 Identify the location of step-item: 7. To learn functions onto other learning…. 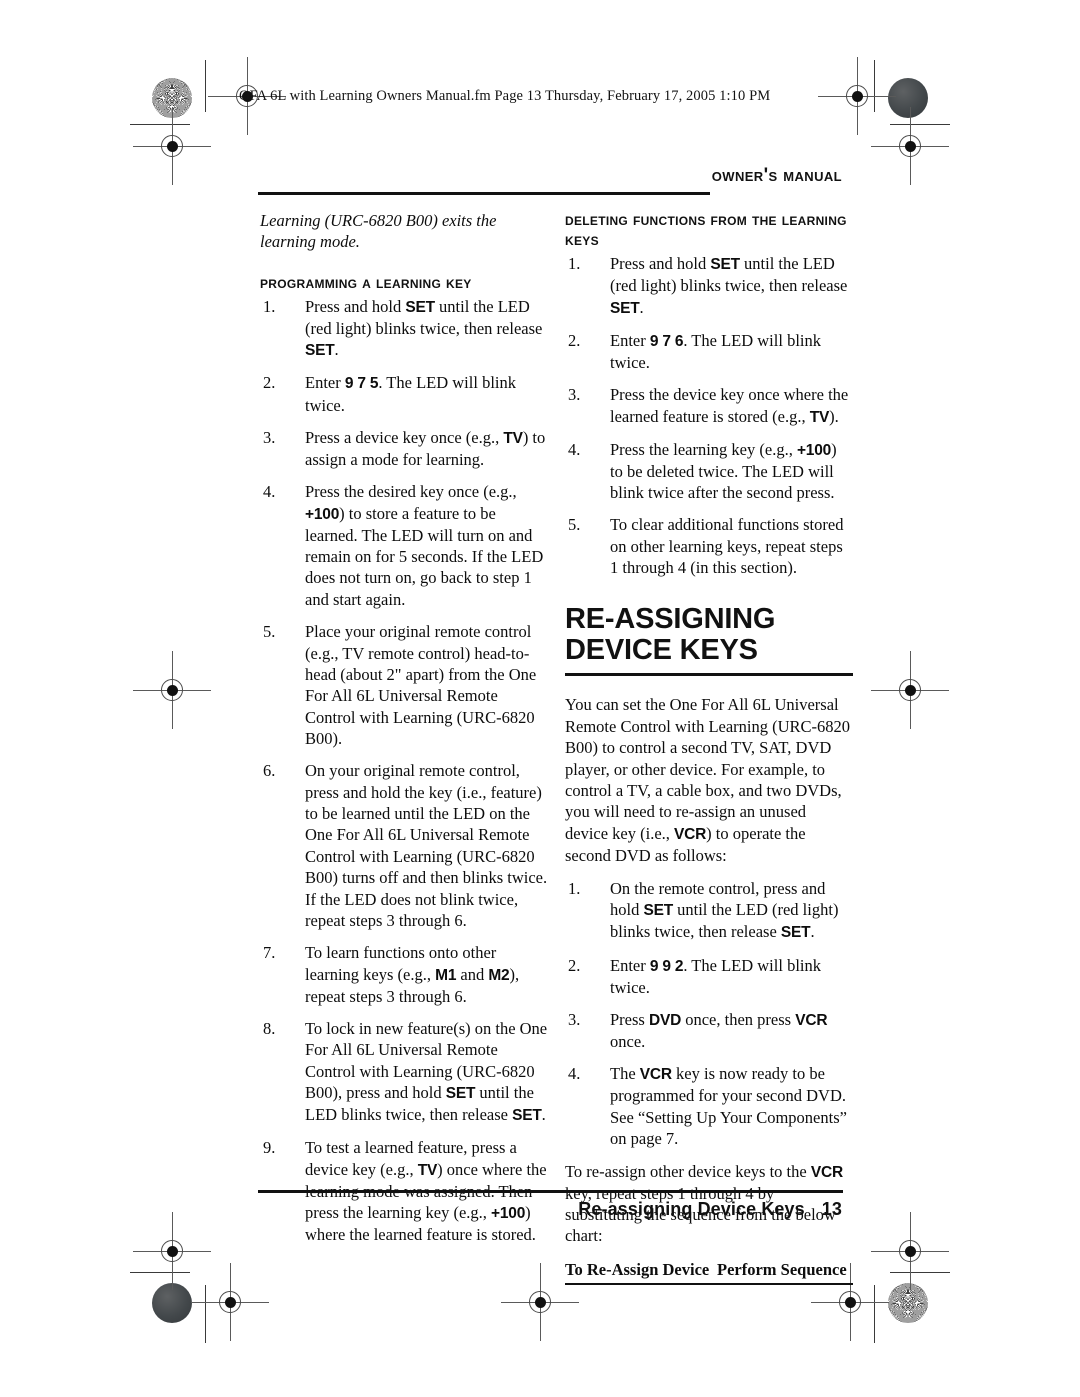
(404, 974).